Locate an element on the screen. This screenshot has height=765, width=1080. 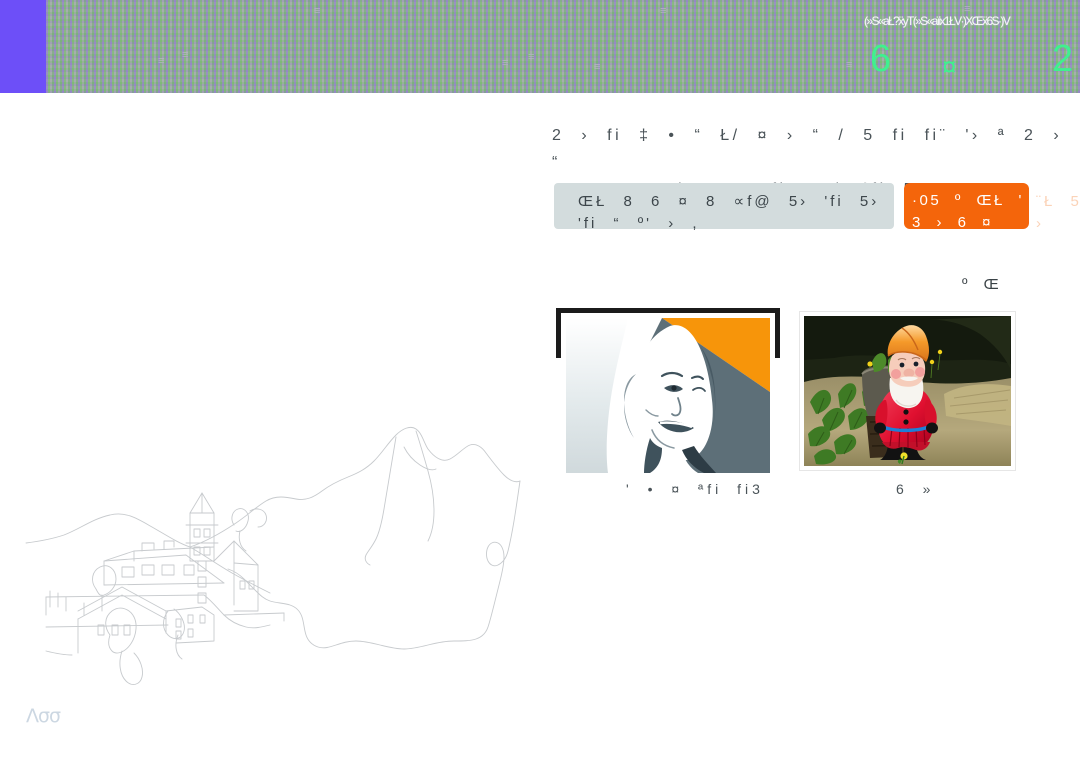
gallery-item-photo is located at coordinates (907, 391).